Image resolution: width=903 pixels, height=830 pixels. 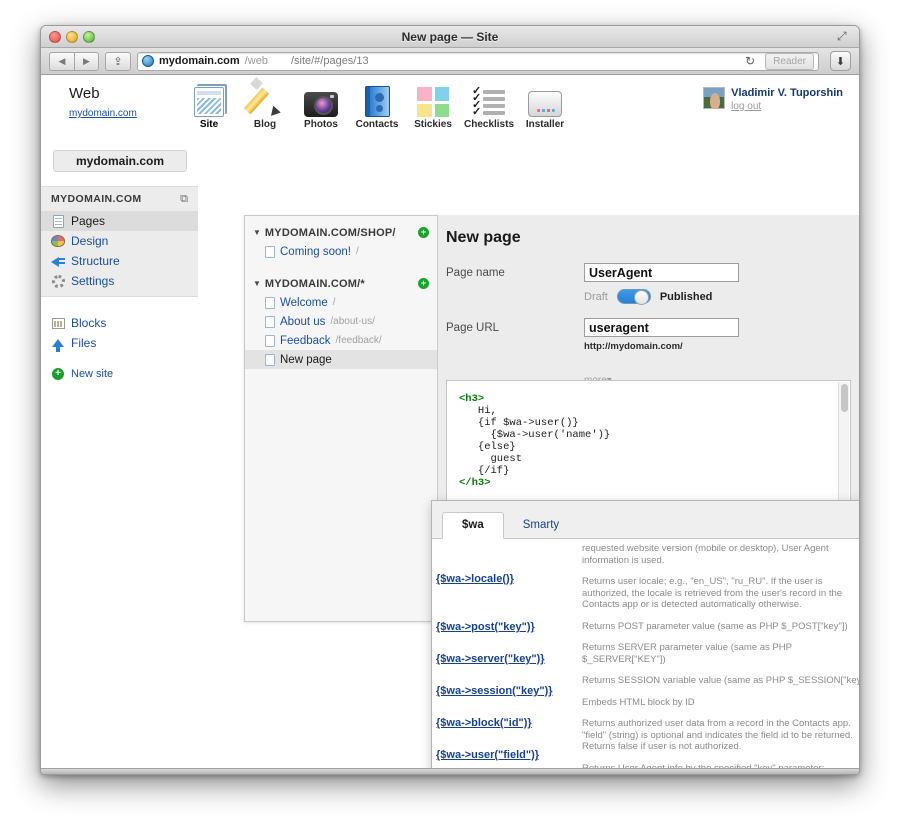 I want to click on duplicate-icon: ⧉, so click(x=184, y=199).